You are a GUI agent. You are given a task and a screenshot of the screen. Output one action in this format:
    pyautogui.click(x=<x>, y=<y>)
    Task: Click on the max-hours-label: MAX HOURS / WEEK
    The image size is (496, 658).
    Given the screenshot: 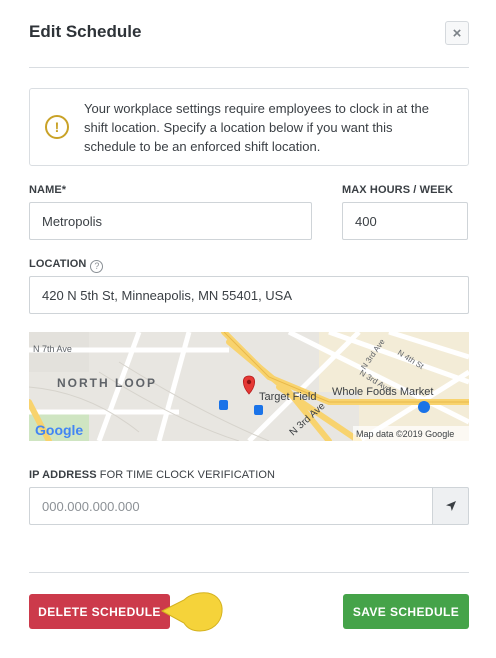 What is the action you would take?
    pyautogui.click(x=397, y=190)
    